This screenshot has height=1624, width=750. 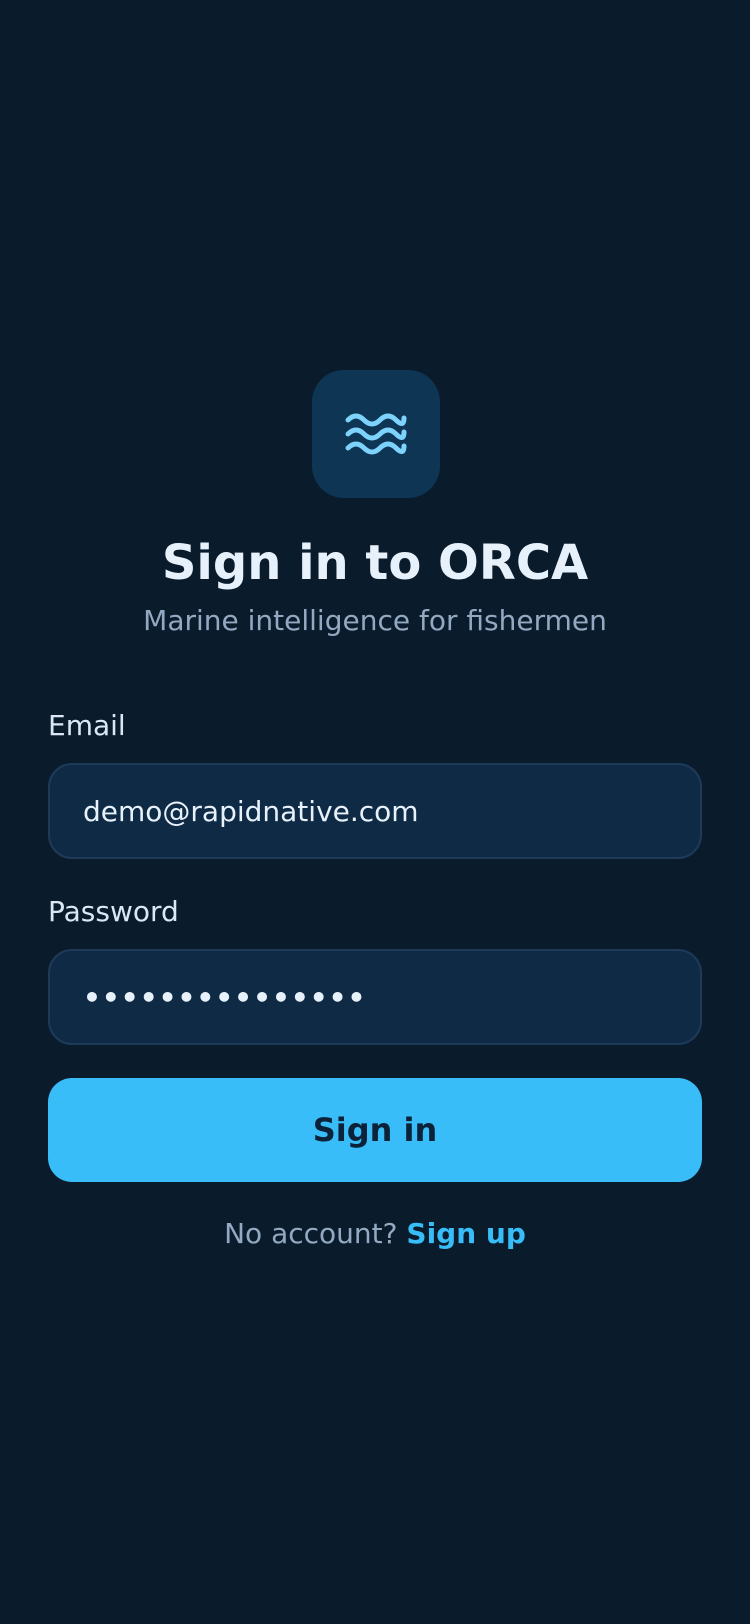 What do you see at coordinates (375, 563) in the screenshot?
I see `page-title: Sign in to ORCA` at bounding box center [375, 563].